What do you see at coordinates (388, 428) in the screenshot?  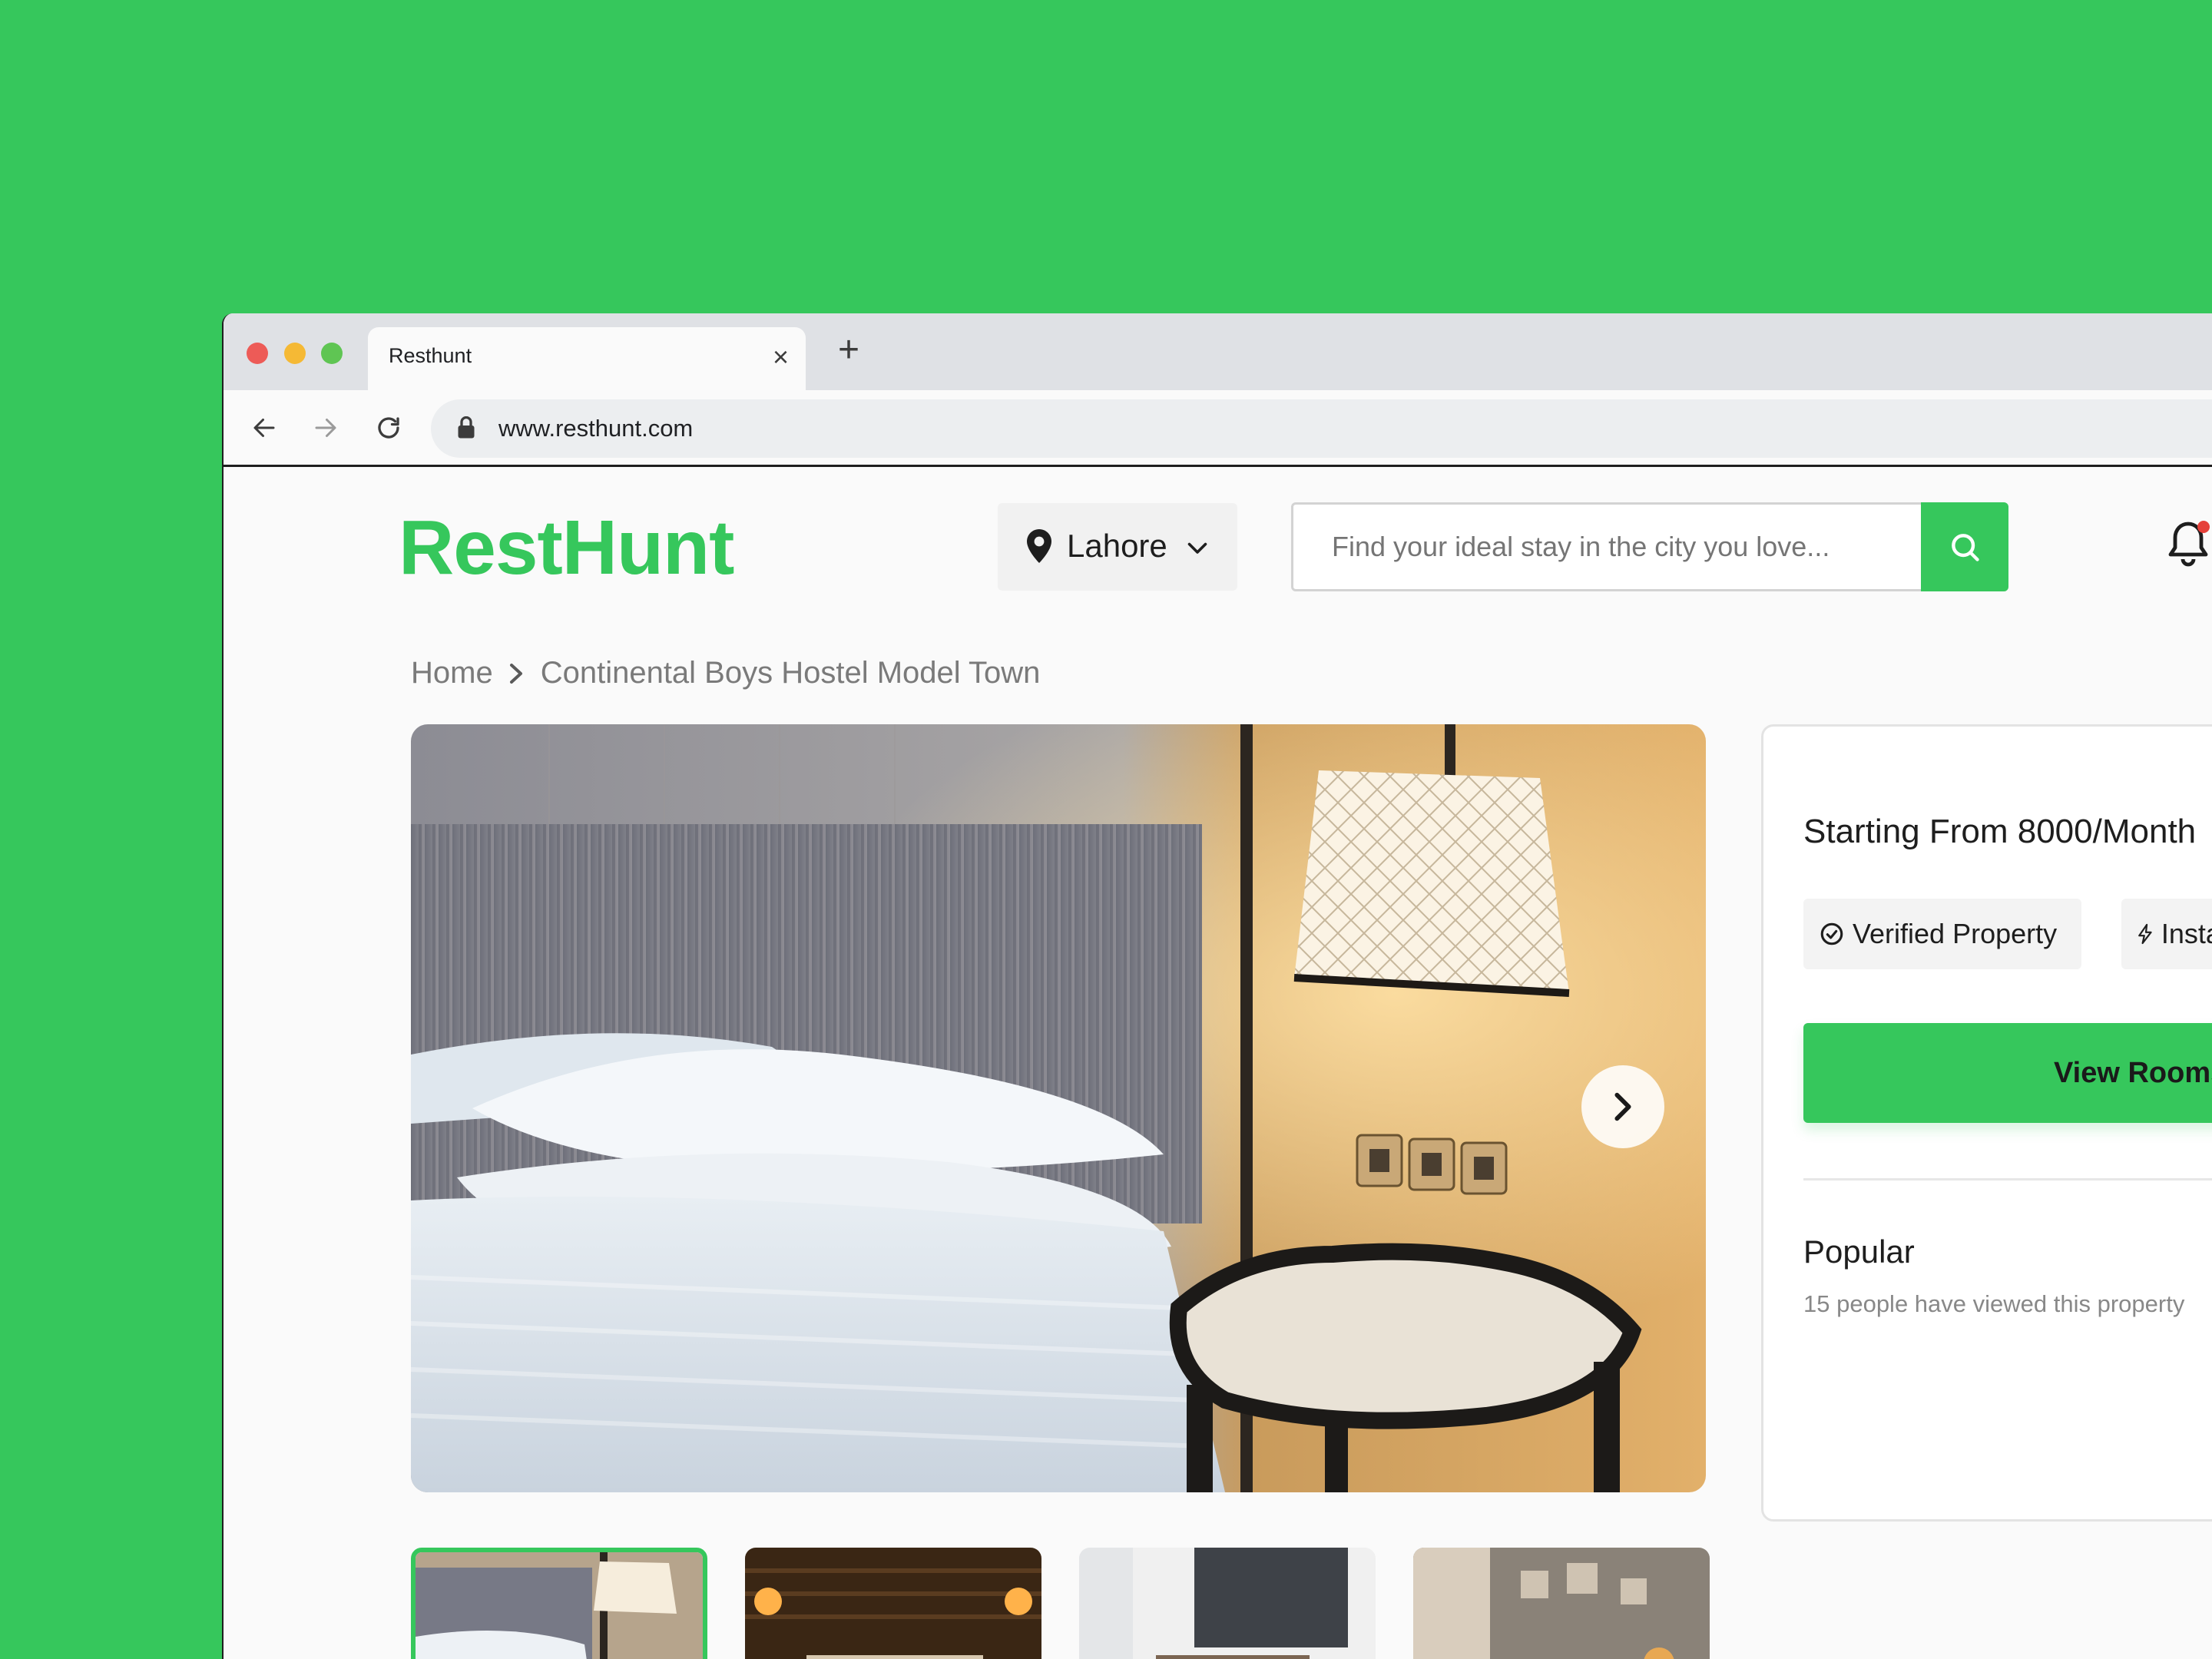 I see `reload-icon` at bounding box center [388, 428].